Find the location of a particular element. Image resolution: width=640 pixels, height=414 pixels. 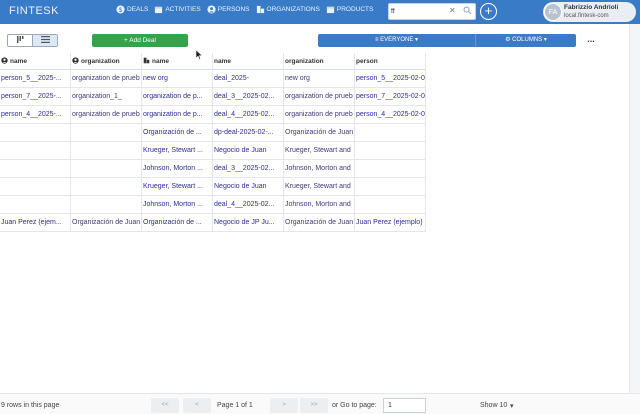

pipeline-view-button is located at coordinates (20, 40).